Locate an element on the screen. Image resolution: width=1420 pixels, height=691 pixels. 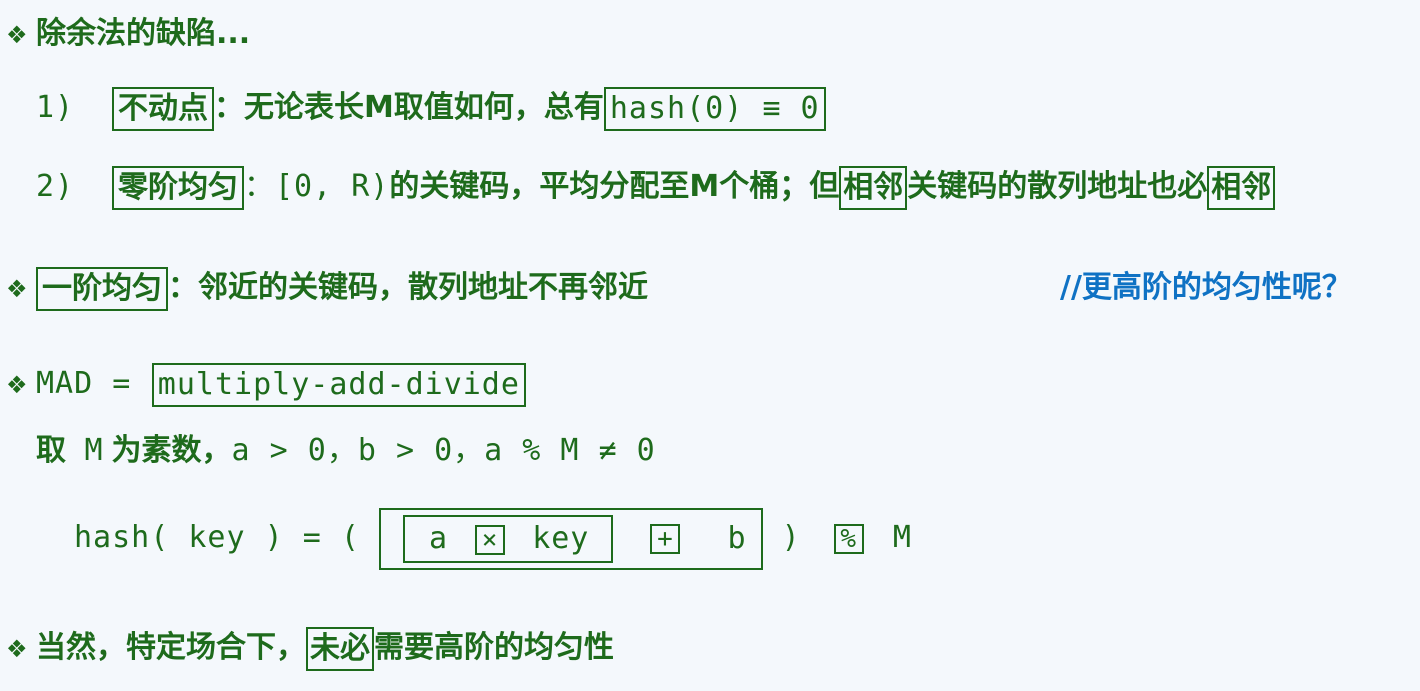
footer-text: 需要高阶的均匀性 is located at coordinates (494, 647).